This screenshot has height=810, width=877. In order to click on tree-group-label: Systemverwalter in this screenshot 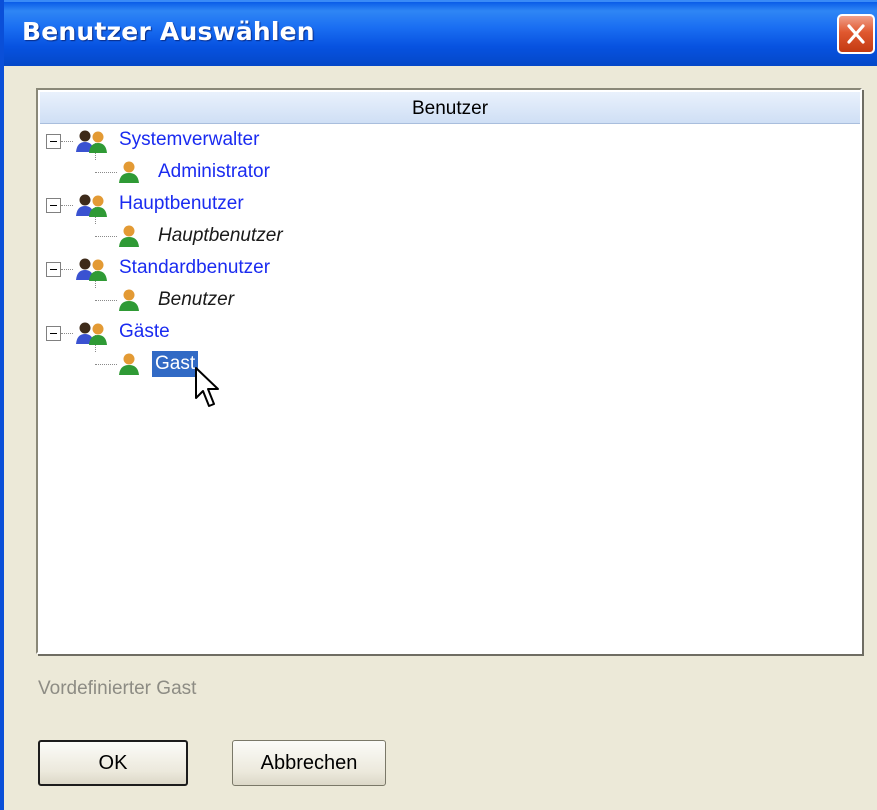, I will do `click(189, 140)`.